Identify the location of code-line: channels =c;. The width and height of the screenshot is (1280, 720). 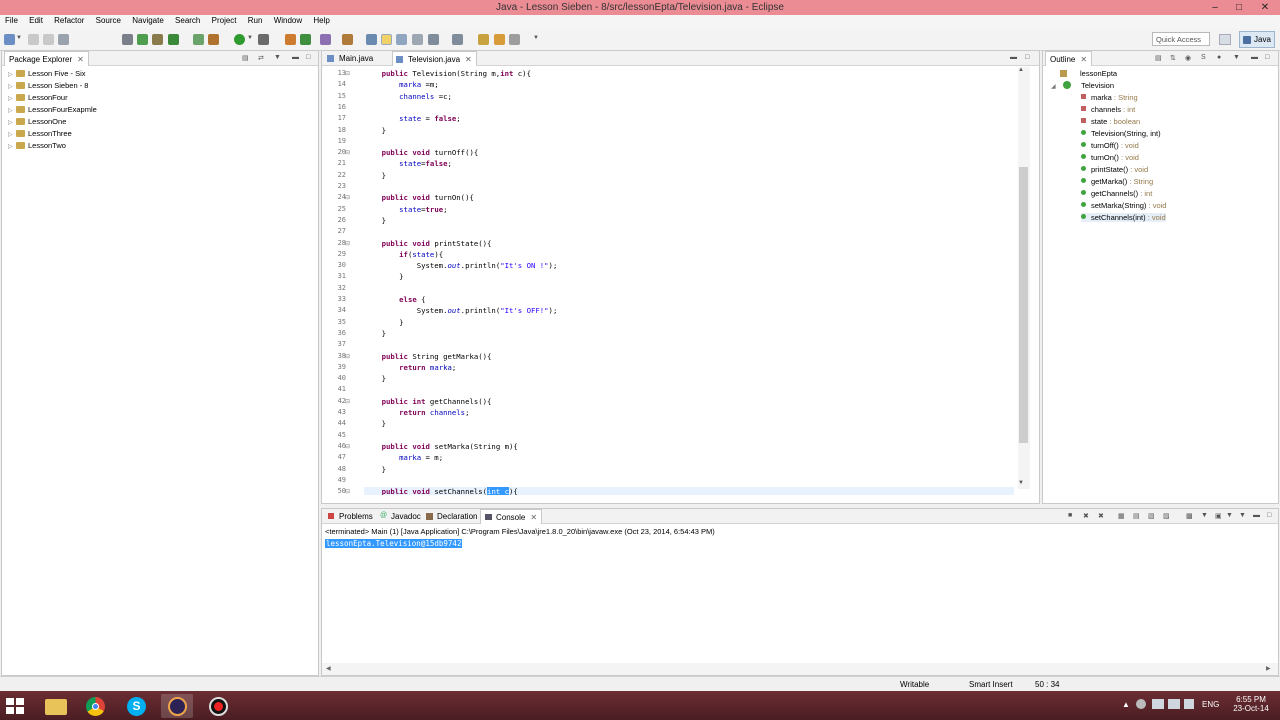
(408, 97).